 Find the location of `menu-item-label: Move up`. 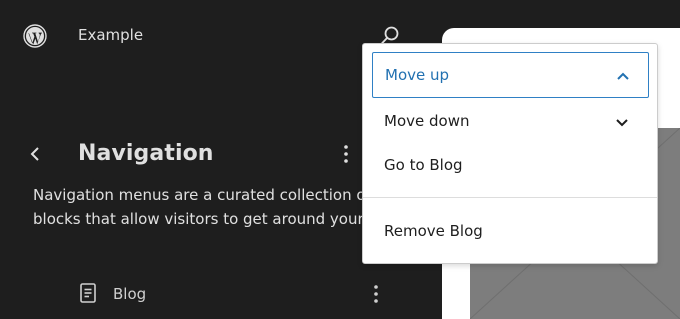

menu-item-label: Move up is located at coordinates (417, 75).